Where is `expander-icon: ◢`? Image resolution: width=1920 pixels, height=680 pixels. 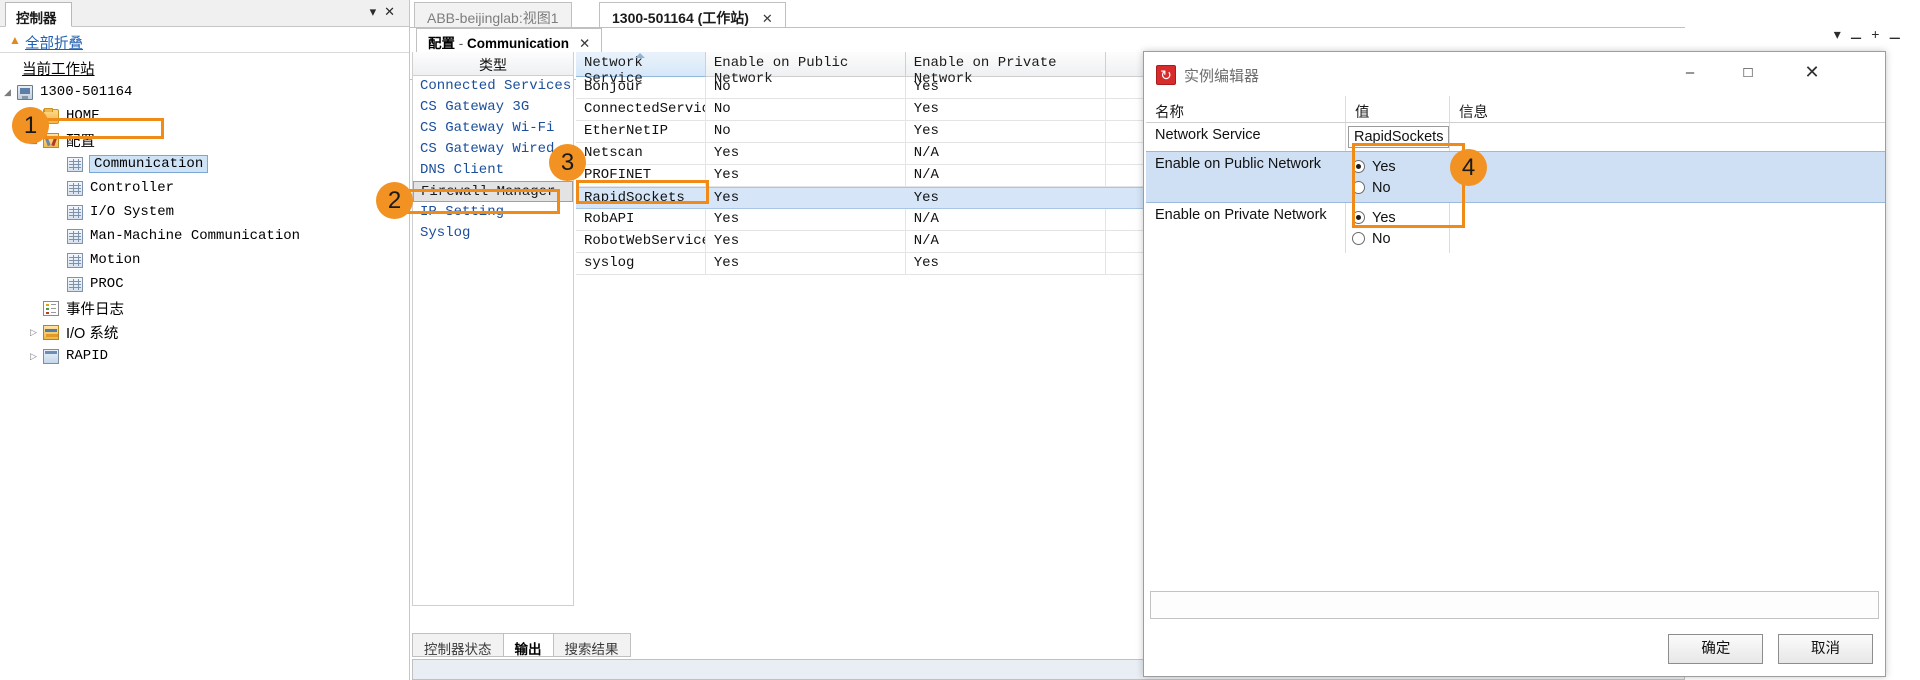
expander-icon: ◢ is located at coordinates (7, 92).